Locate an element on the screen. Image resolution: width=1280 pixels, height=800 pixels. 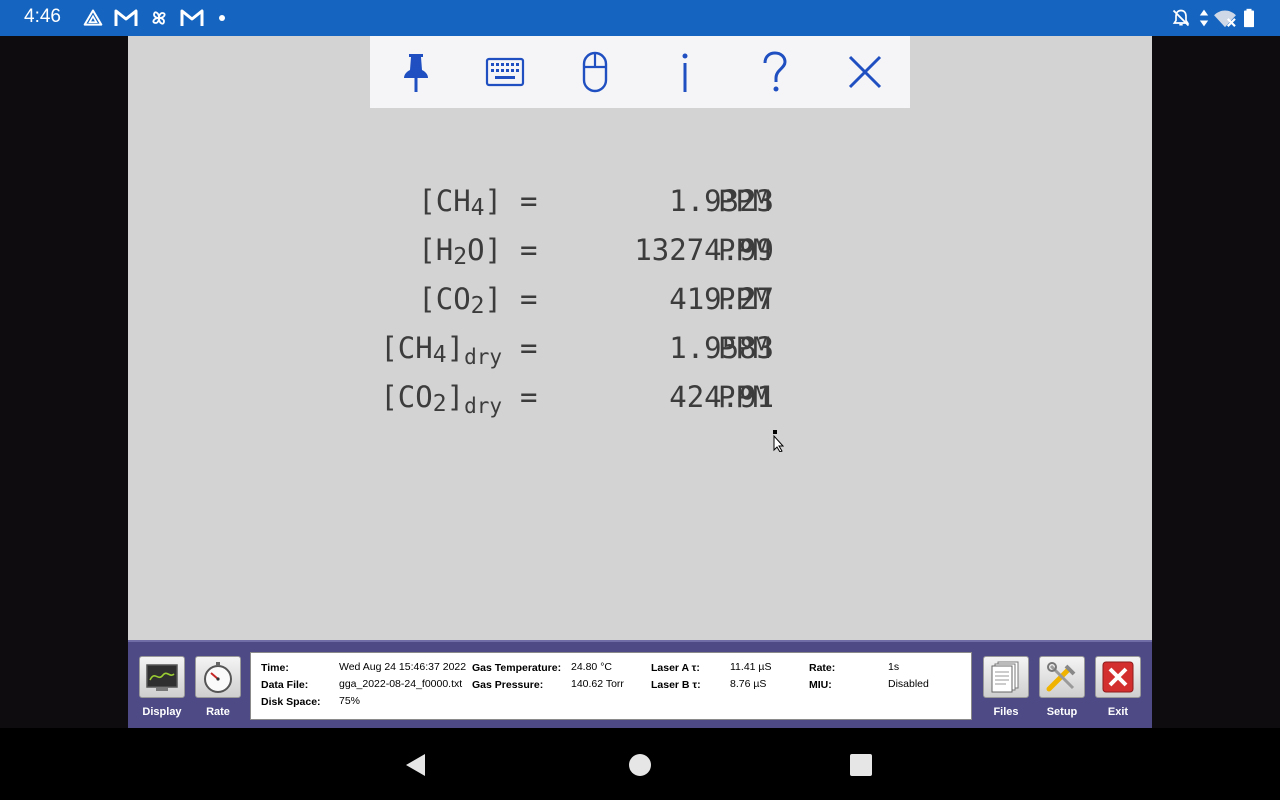
exit-button: Exit is located at coordinates (1118, 687).